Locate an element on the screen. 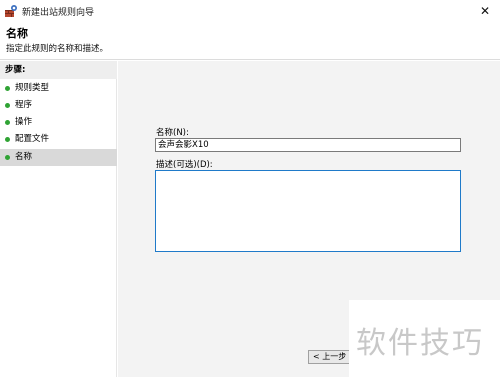  window-title: 新建出站规则向导 is located at coordinates (58, 13).